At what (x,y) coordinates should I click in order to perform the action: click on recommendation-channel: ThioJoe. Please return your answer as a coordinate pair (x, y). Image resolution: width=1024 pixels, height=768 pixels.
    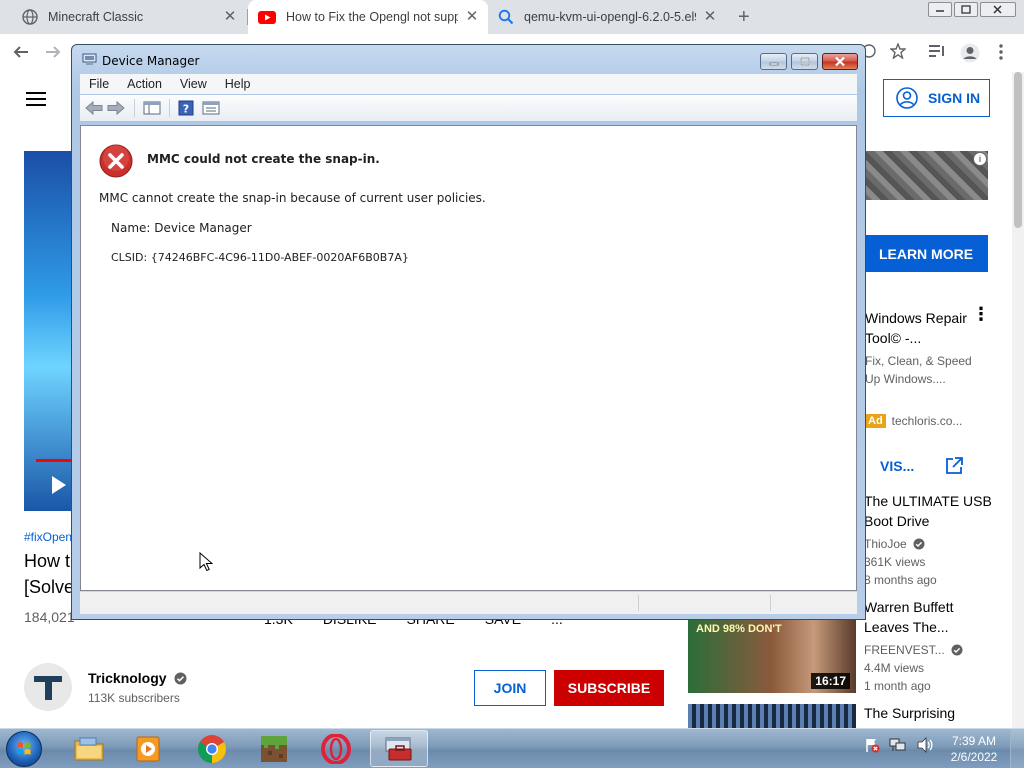
    Looking at the image, I should click on (929, 544).